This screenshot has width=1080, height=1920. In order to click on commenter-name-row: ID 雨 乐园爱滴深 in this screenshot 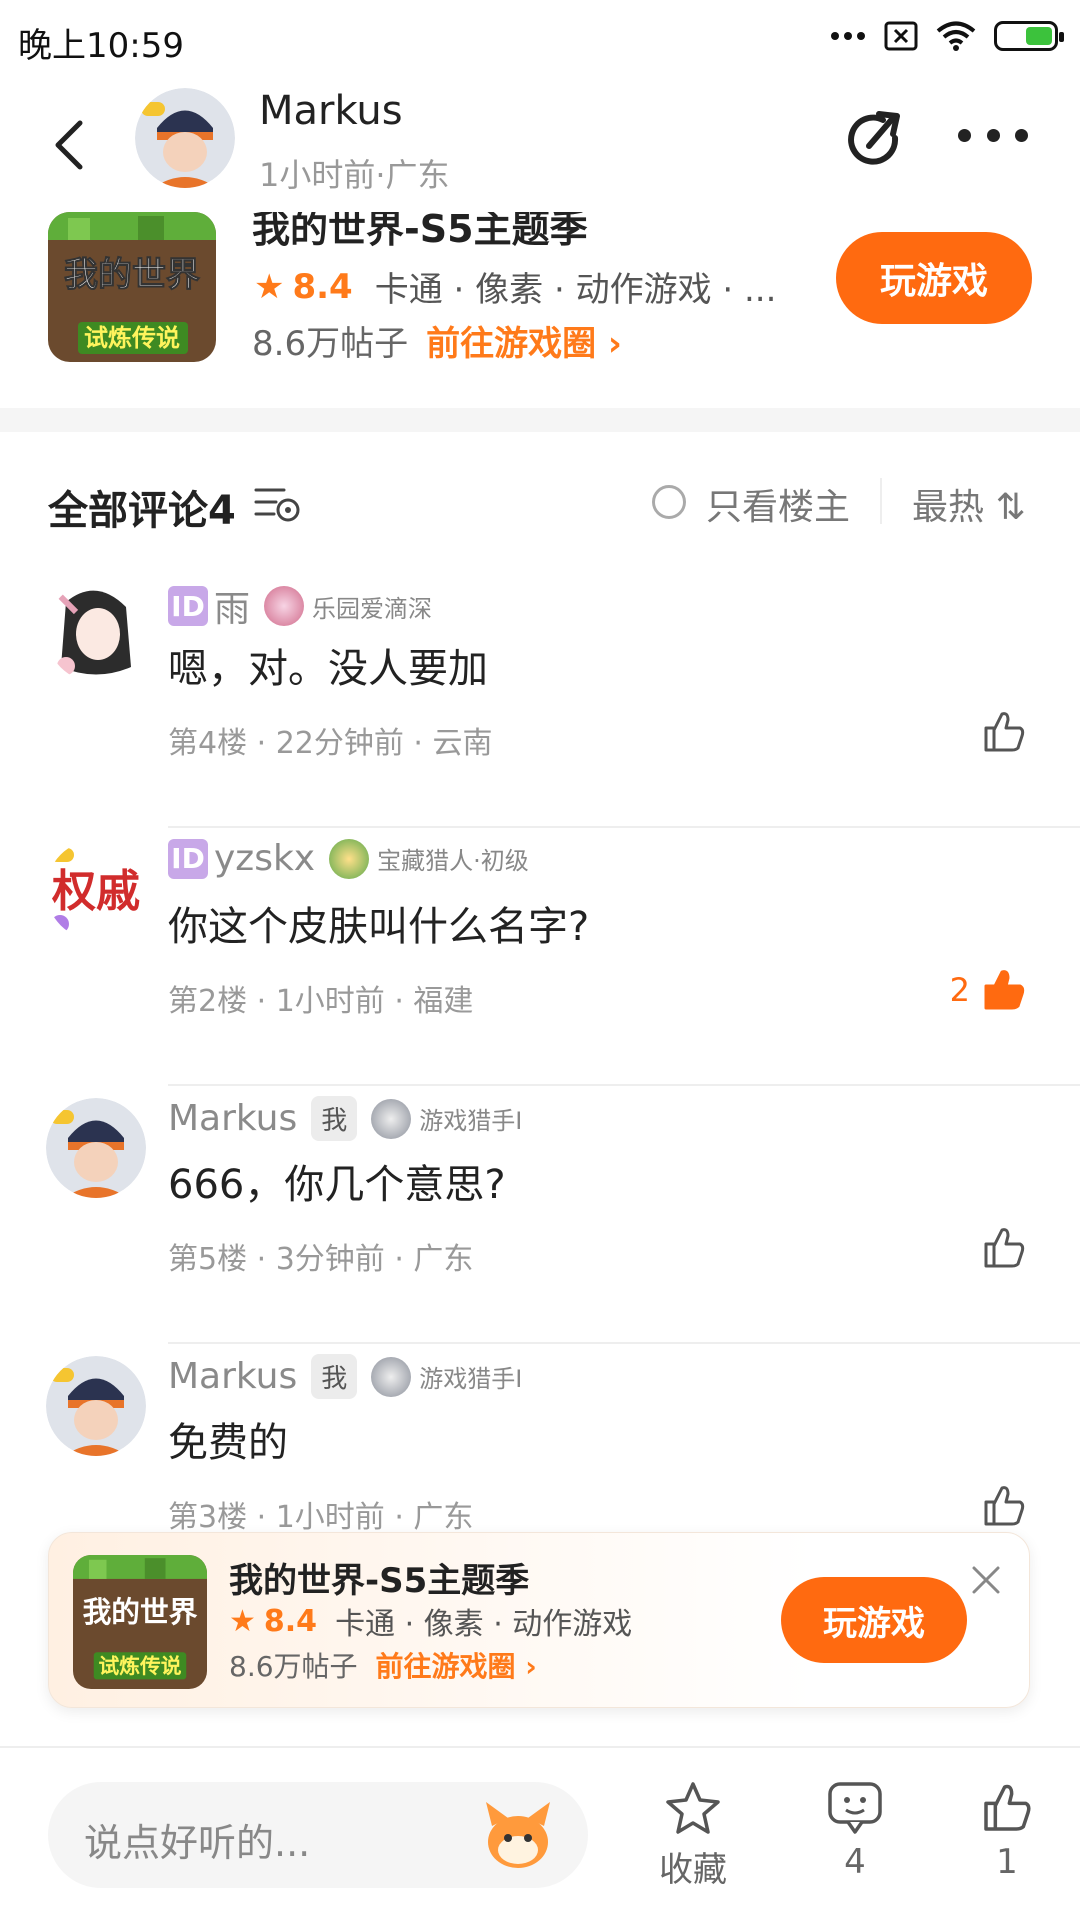, I will do `click(300, 606)`.